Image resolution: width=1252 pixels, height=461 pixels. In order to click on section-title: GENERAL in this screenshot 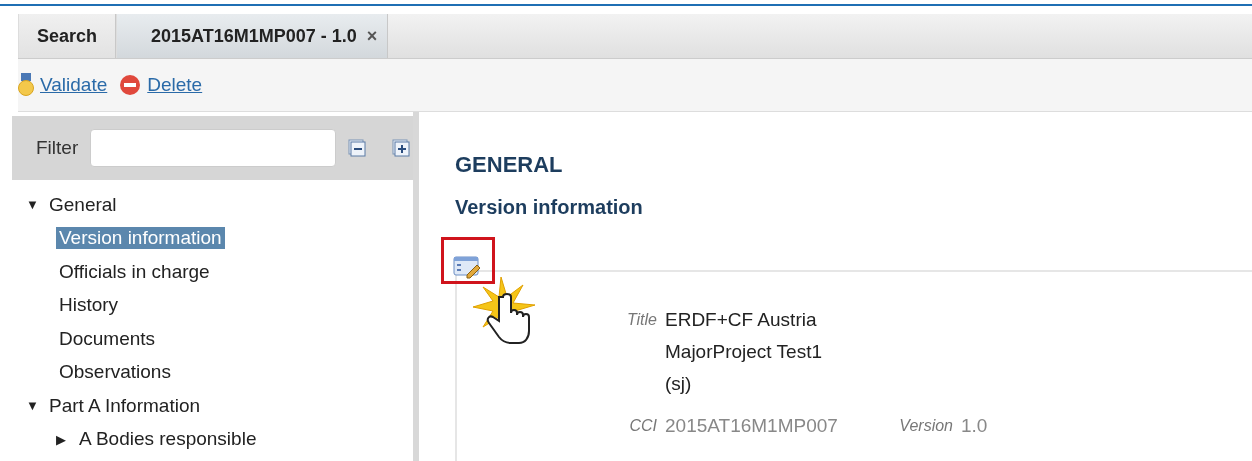, I will do `click(509, 165)`.